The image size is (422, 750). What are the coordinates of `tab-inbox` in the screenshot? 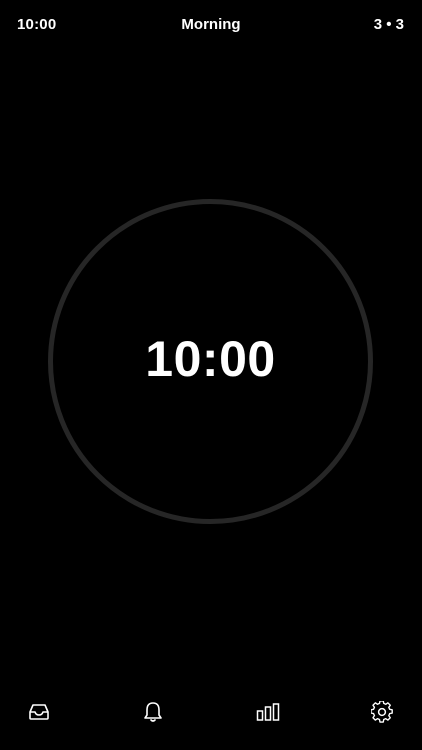 It's located at (39, 712).